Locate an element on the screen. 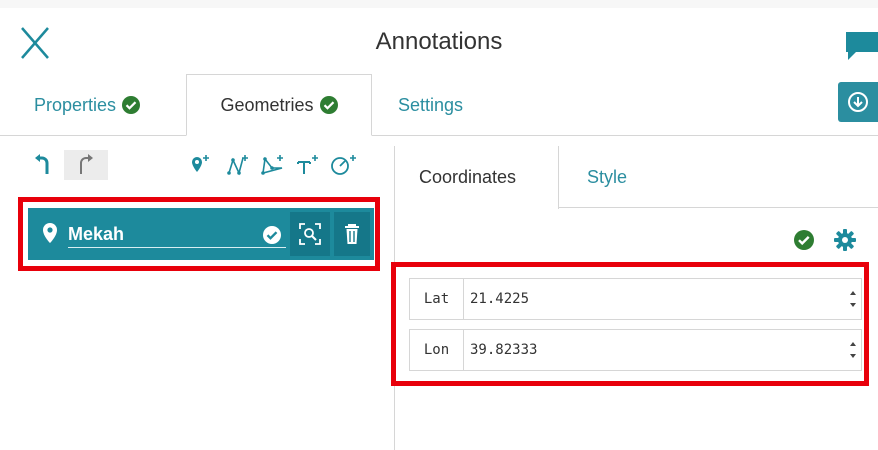 The width and height of the screenshot is (878, 450). download-button is located at coordinates (858, 102).